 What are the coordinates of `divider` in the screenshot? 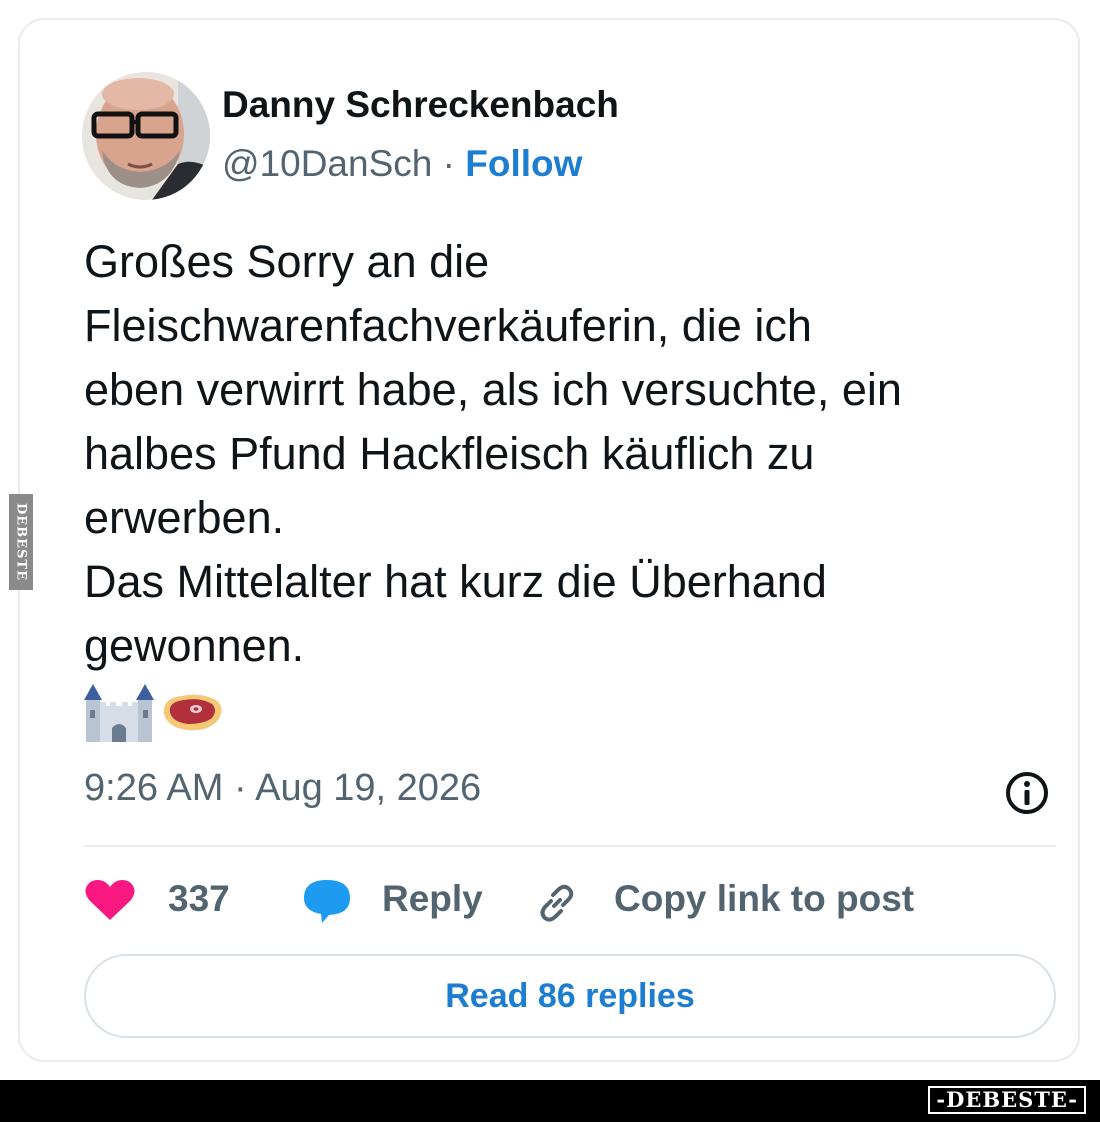 It's located at (570, 846).